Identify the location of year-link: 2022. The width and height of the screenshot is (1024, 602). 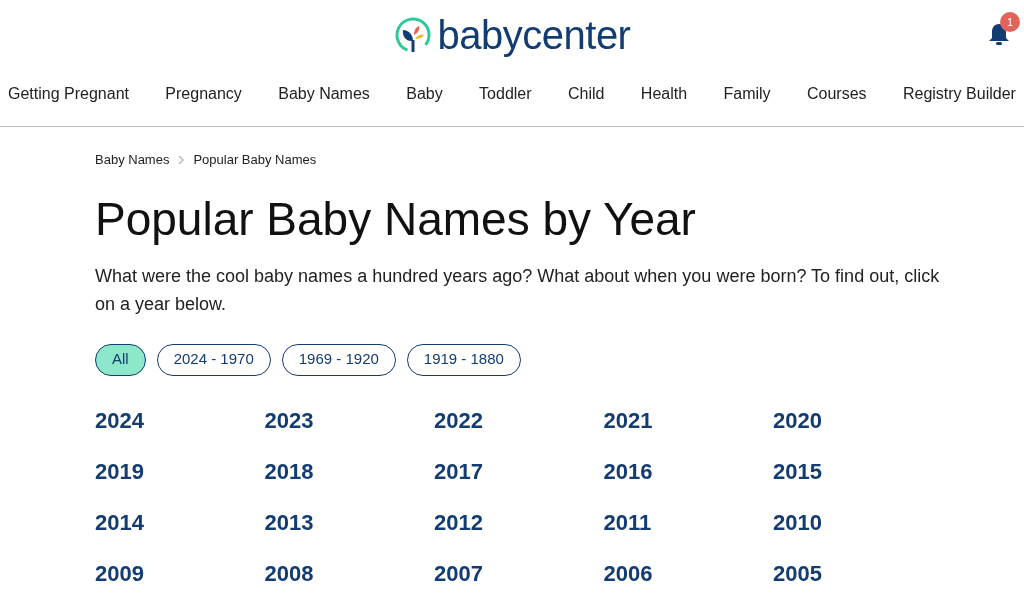
(458, 420).